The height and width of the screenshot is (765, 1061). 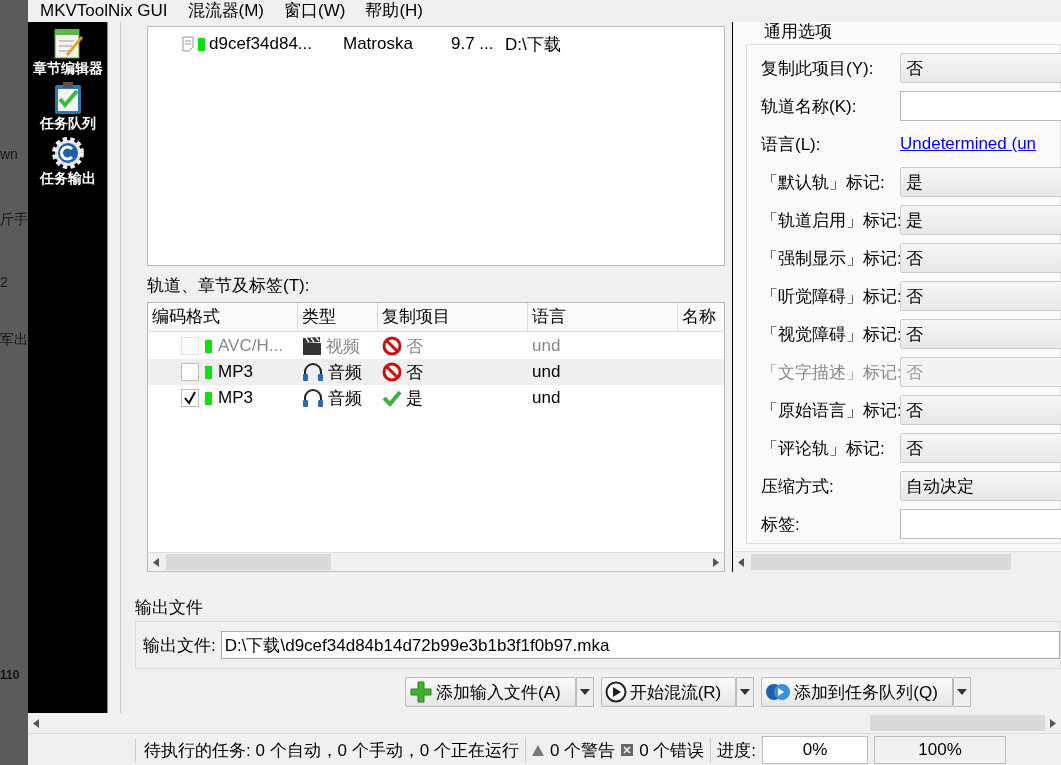 What do you see at coordinates (179, 645) in the screenshot?
I see `output-label: 输出文件:` at bounding box center [179, 645].